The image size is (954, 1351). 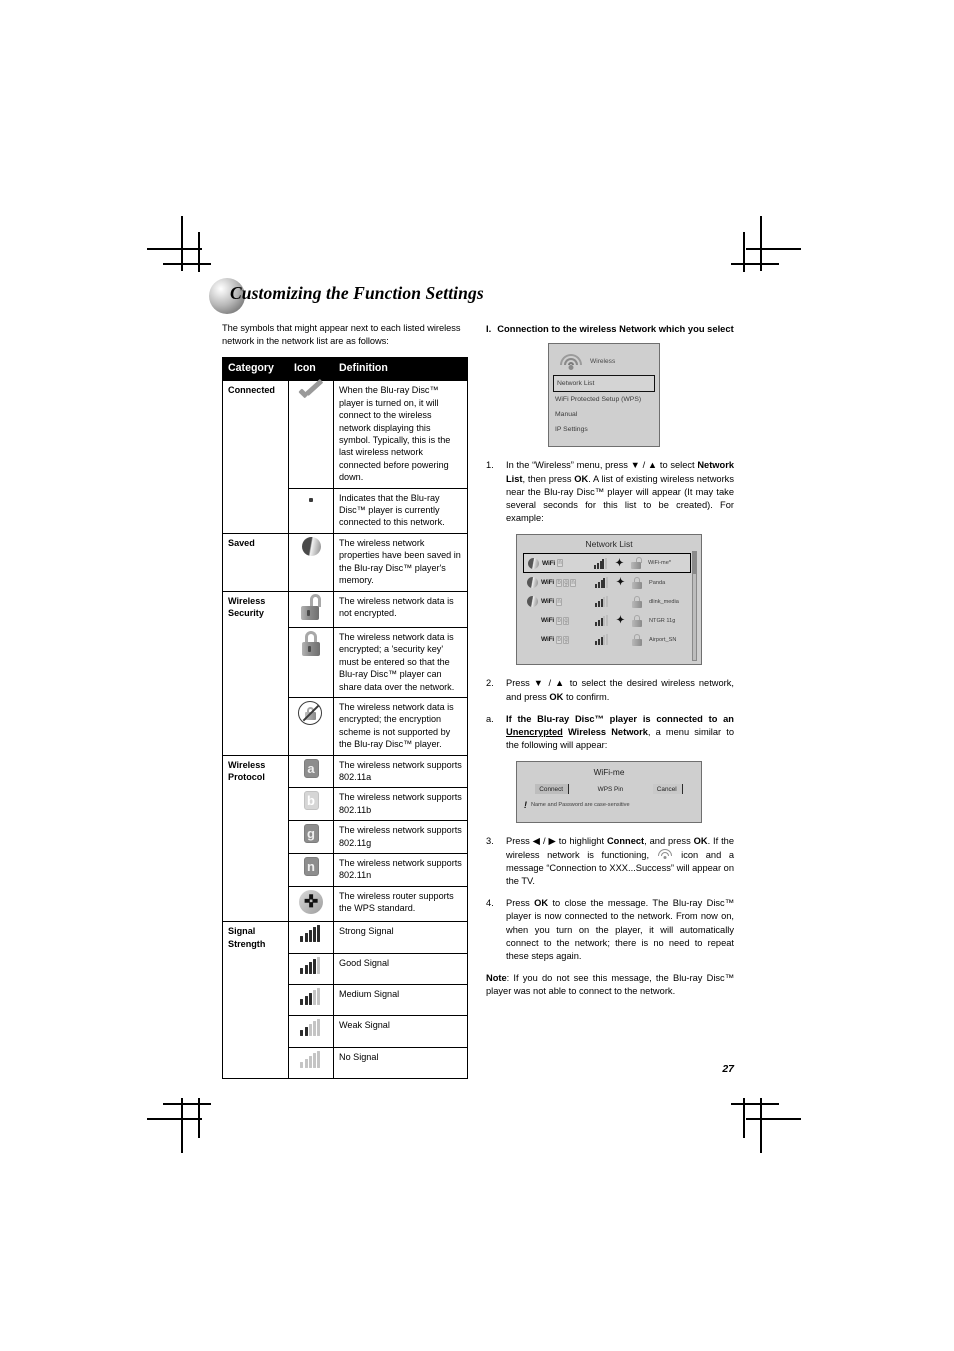 What do you see at coordinates (311, 1031) in the screenshot?
I see `signal-weak-icon` at bounding box center [311, 1031].